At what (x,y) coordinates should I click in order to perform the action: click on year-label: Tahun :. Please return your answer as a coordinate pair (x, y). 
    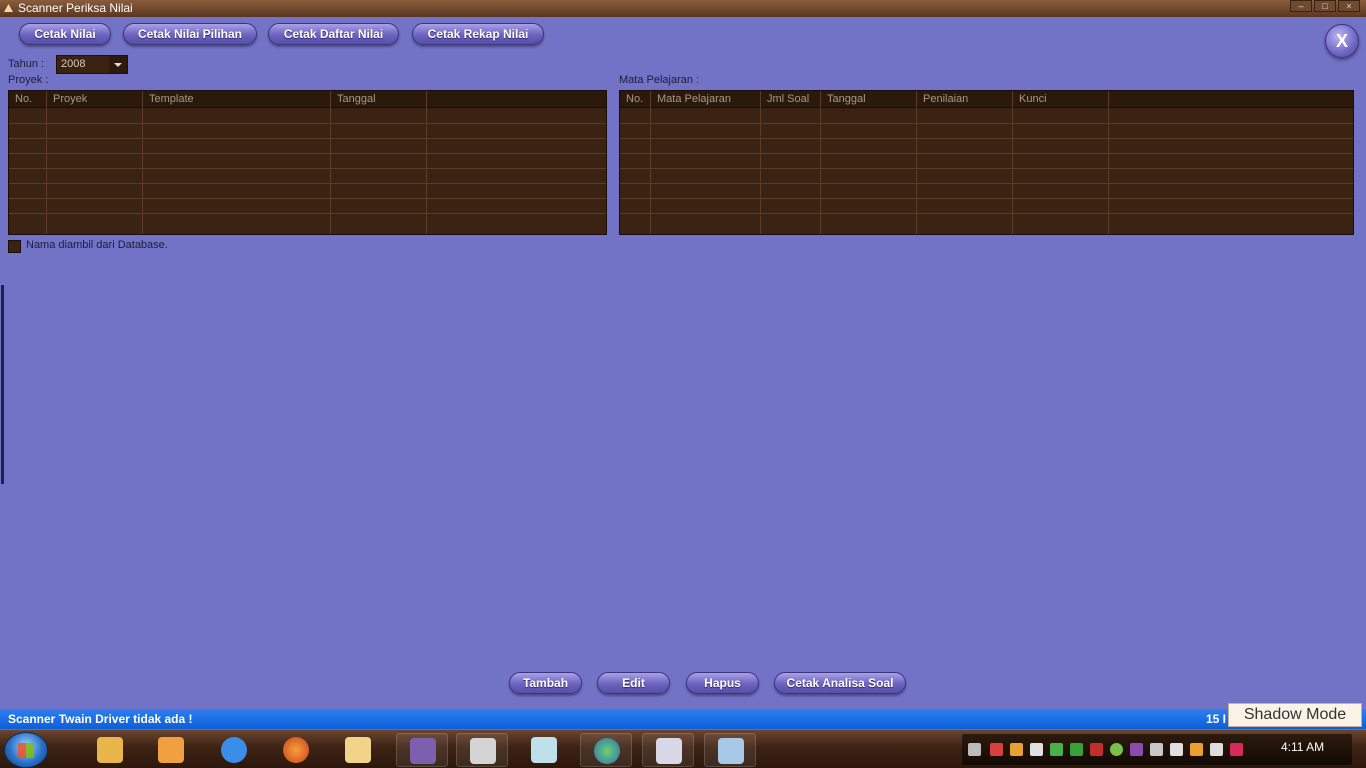
    Looking at the image, I should click on (26, 64).